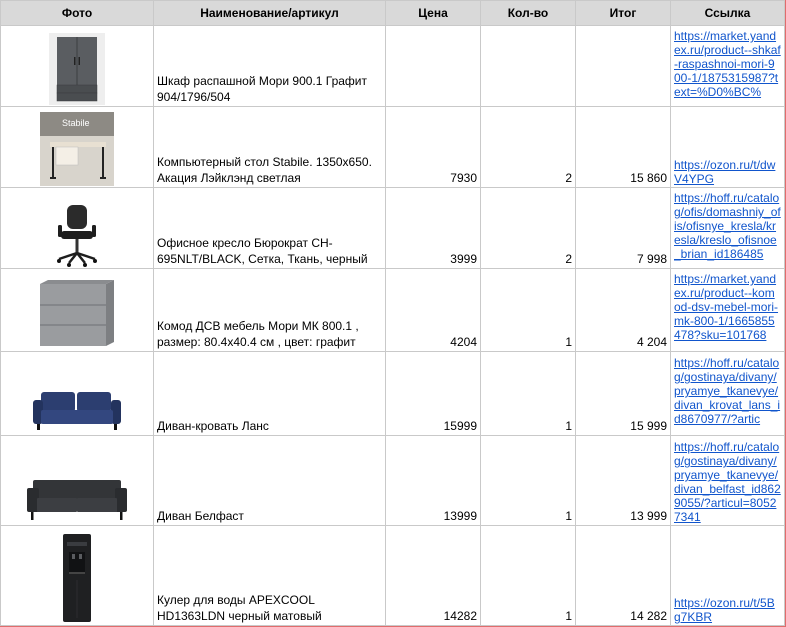  I want to click on header-link: Ссылка, so click(727, 13).